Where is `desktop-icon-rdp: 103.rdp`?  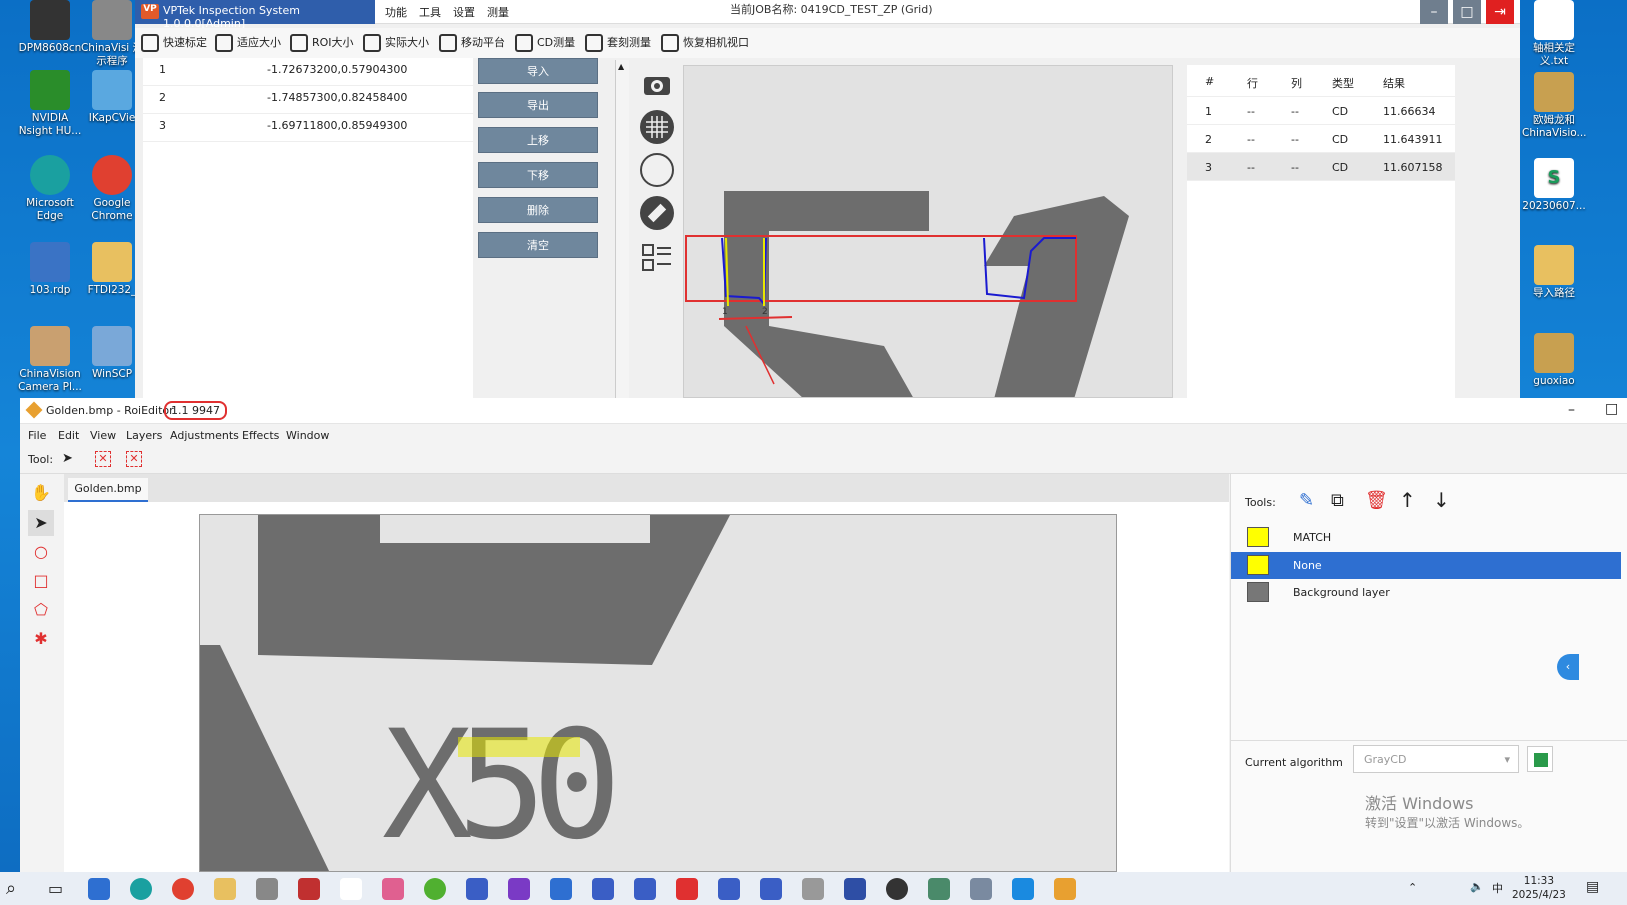
desktop-icon-rdp: 103.rdp is located at coordinates (50, 269).